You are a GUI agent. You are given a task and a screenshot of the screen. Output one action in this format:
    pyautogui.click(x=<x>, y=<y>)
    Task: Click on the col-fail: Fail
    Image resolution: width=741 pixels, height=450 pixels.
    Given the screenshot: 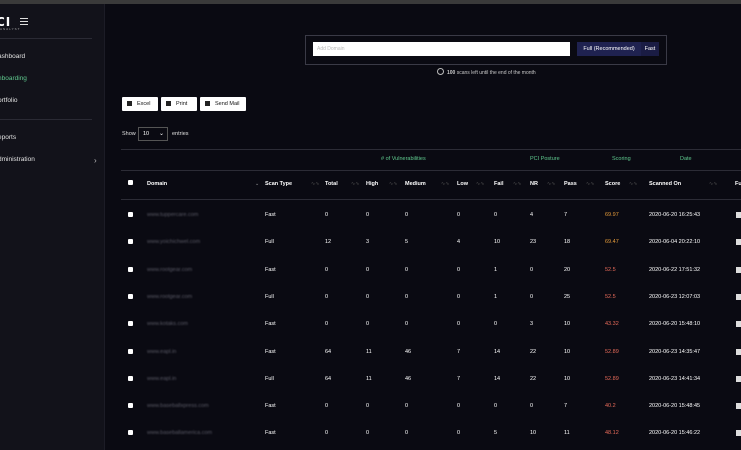 What is the action you would take?
    pyautogui.click(x=498, y=184)
    